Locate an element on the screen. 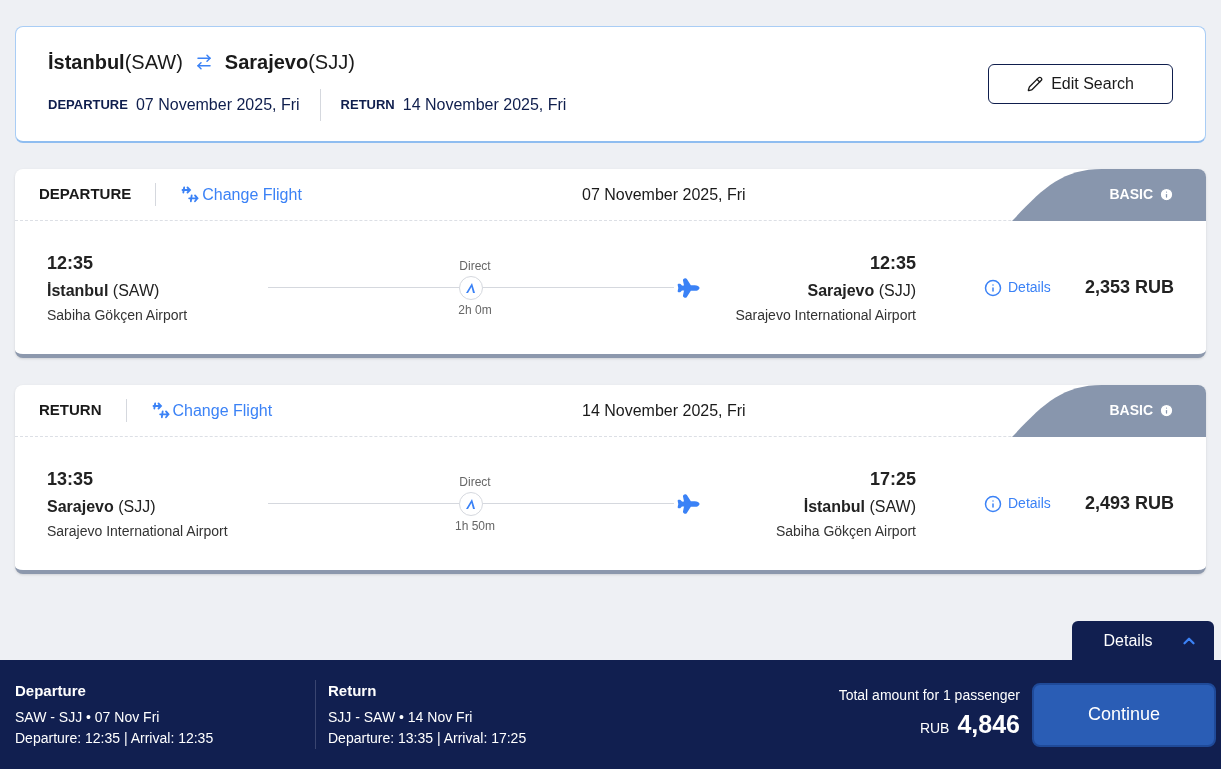  pencil-icon is located at coordinates (1035, 84).